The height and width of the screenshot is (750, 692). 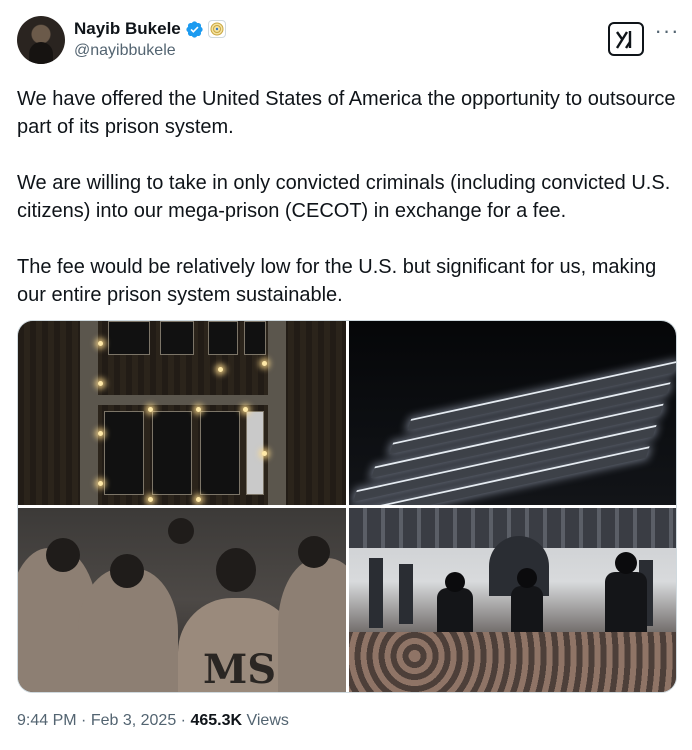 What do you see at coordinates (41, 40) in the screenshot?
I see `avatar` at bounding box center [41, 40].